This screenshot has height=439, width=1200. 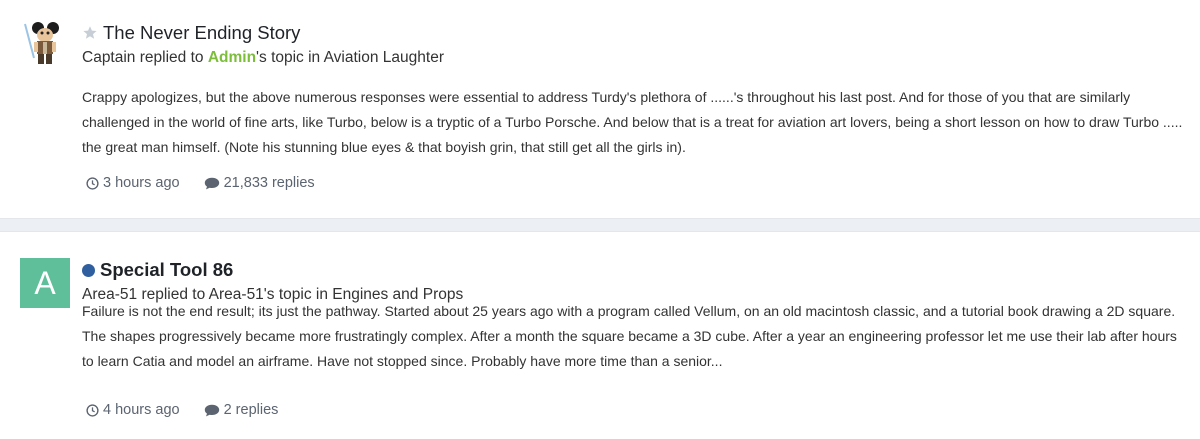 What do you see at coordinates (251, 410) in the screenshot?
I see `reply-count-text: 2 replies` at bounding box center [251, 410].